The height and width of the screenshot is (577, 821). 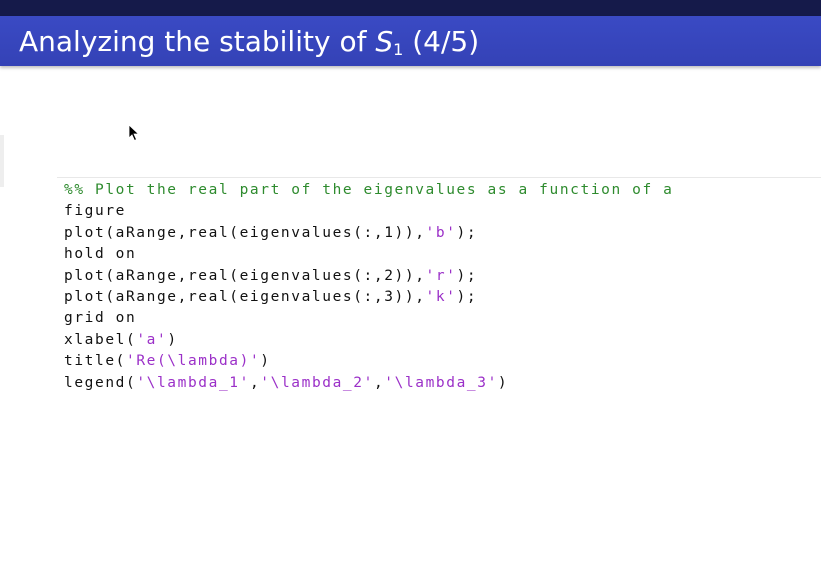 I want to click on code-string: 'Re(\lambda)', so click(x=193, y=361).